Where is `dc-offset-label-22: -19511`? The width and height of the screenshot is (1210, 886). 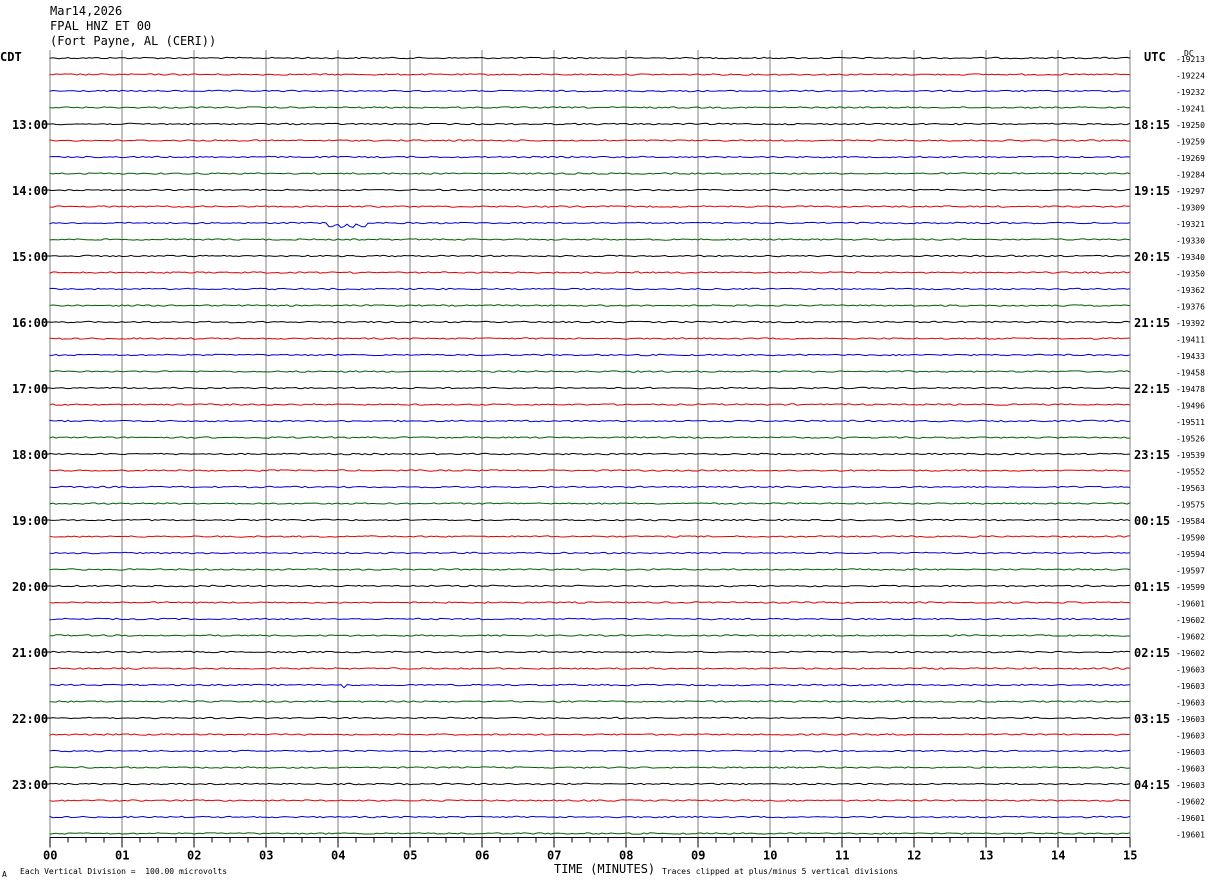 dc-offset-label-22: -19511 is located at coordinates (1190, 422).